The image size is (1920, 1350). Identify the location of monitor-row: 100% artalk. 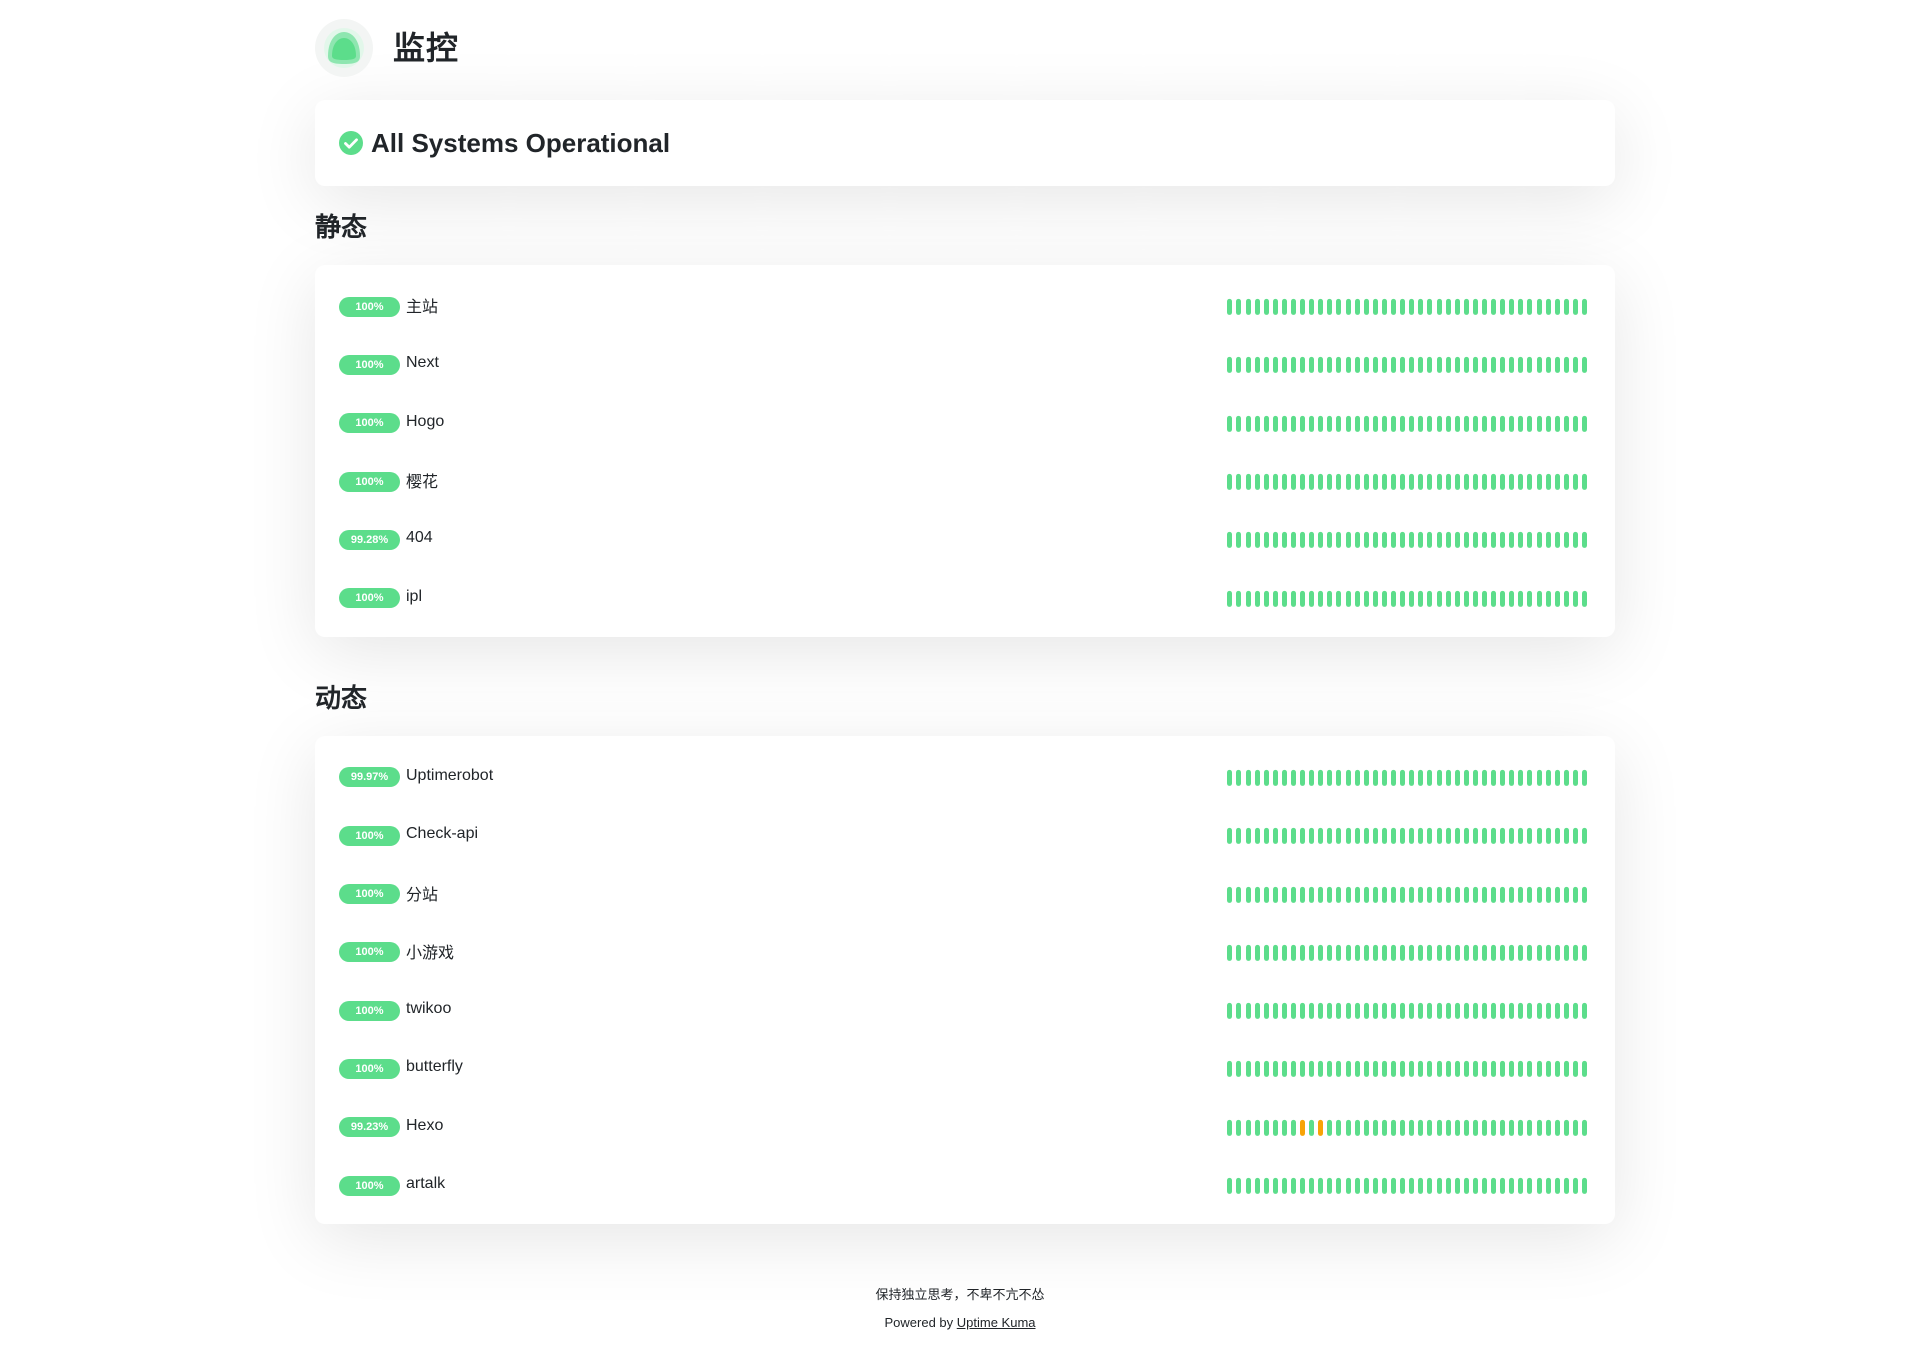
(965, 1184).